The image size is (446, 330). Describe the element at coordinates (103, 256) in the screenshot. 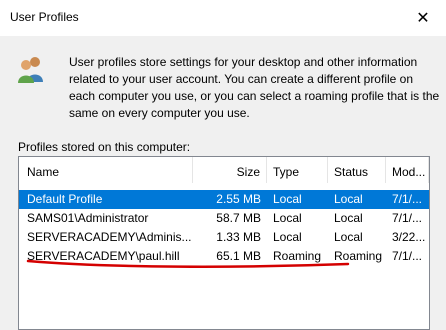

I see `cell-name: SERVERACADEMY\paul.hill` at that location.